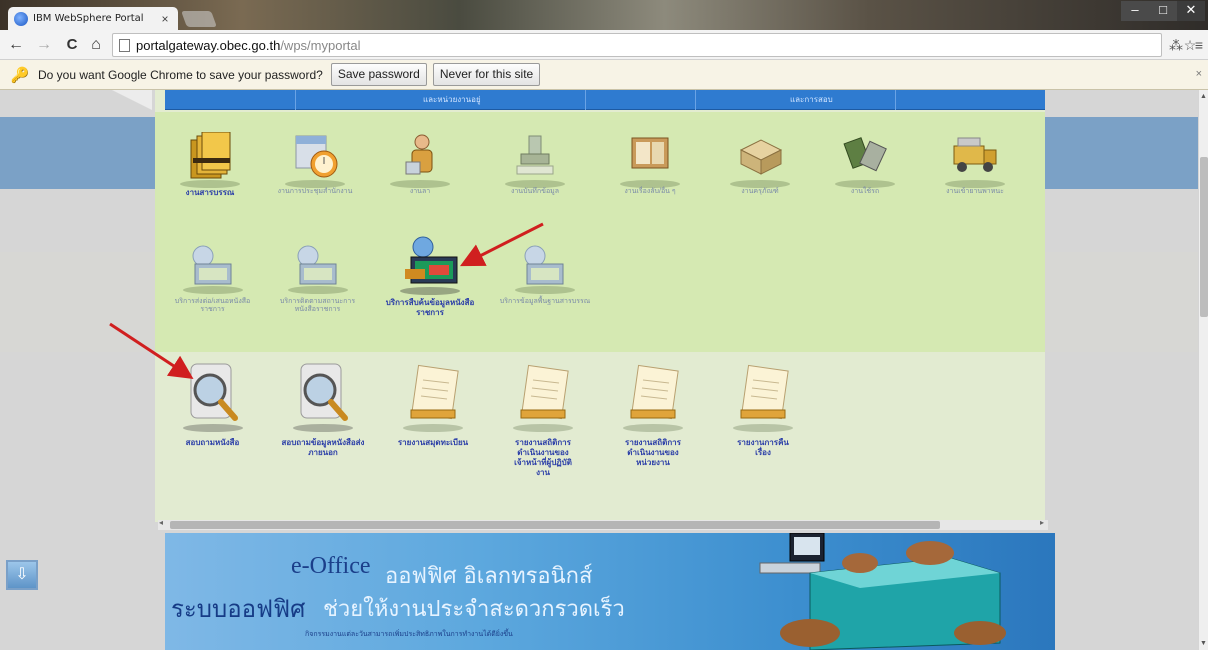 The image size is (1208, 650). I want to click on horizontal-scrollbar: ◂ ▸, so click(603, 524).